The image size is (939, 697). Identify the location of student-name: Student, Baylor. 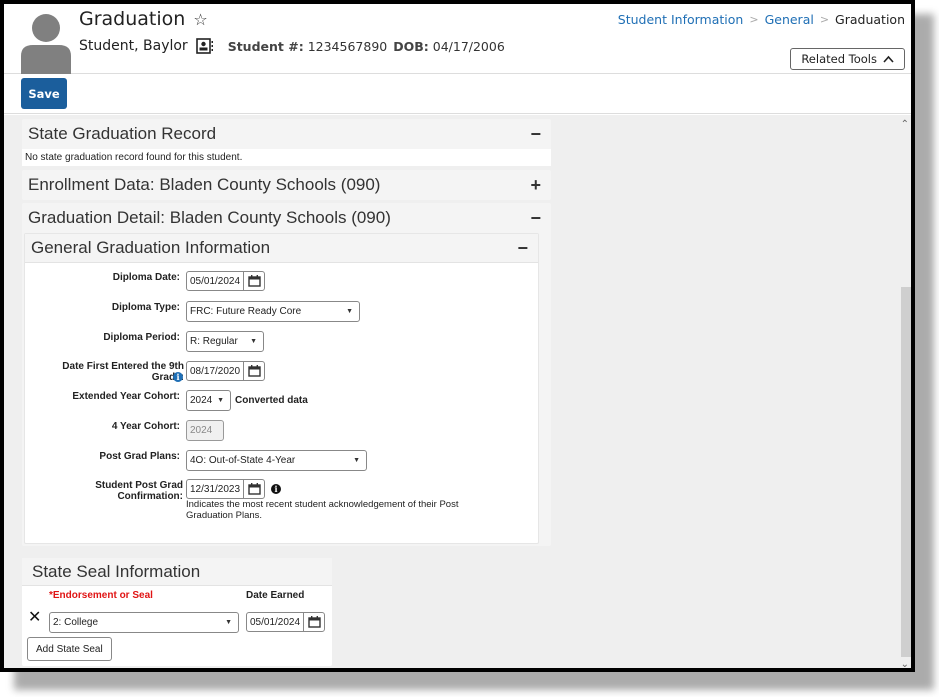
(133, 46).